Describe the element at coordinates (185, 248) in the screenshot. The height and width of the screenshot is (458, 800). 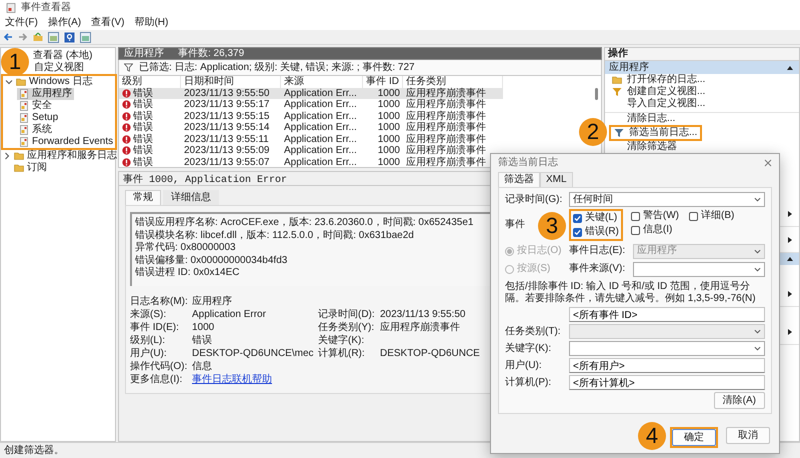
I see `description-line: 异常代码: 0x80000003` at that location.